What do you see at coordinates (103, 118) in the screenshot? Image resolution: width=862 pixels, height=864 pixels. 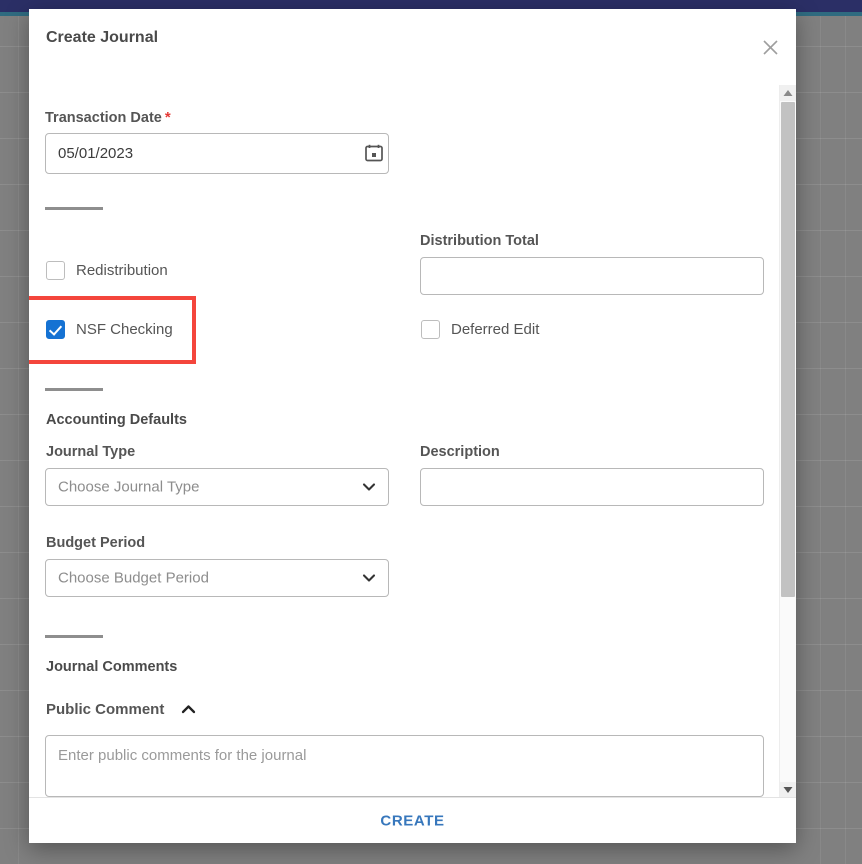 I see `transaction-date-label-text: Transaction Date` at bounding box center [103, 118].